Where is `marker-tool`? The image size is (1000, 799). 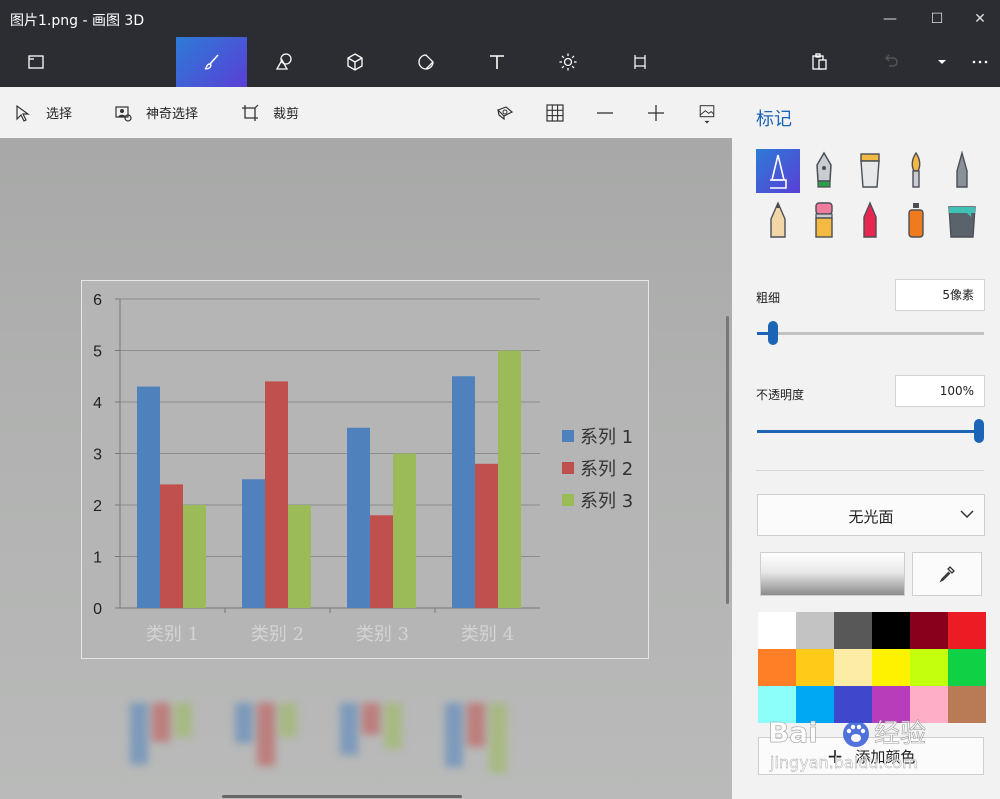 marker-tool is located at coordinates (778, 171).